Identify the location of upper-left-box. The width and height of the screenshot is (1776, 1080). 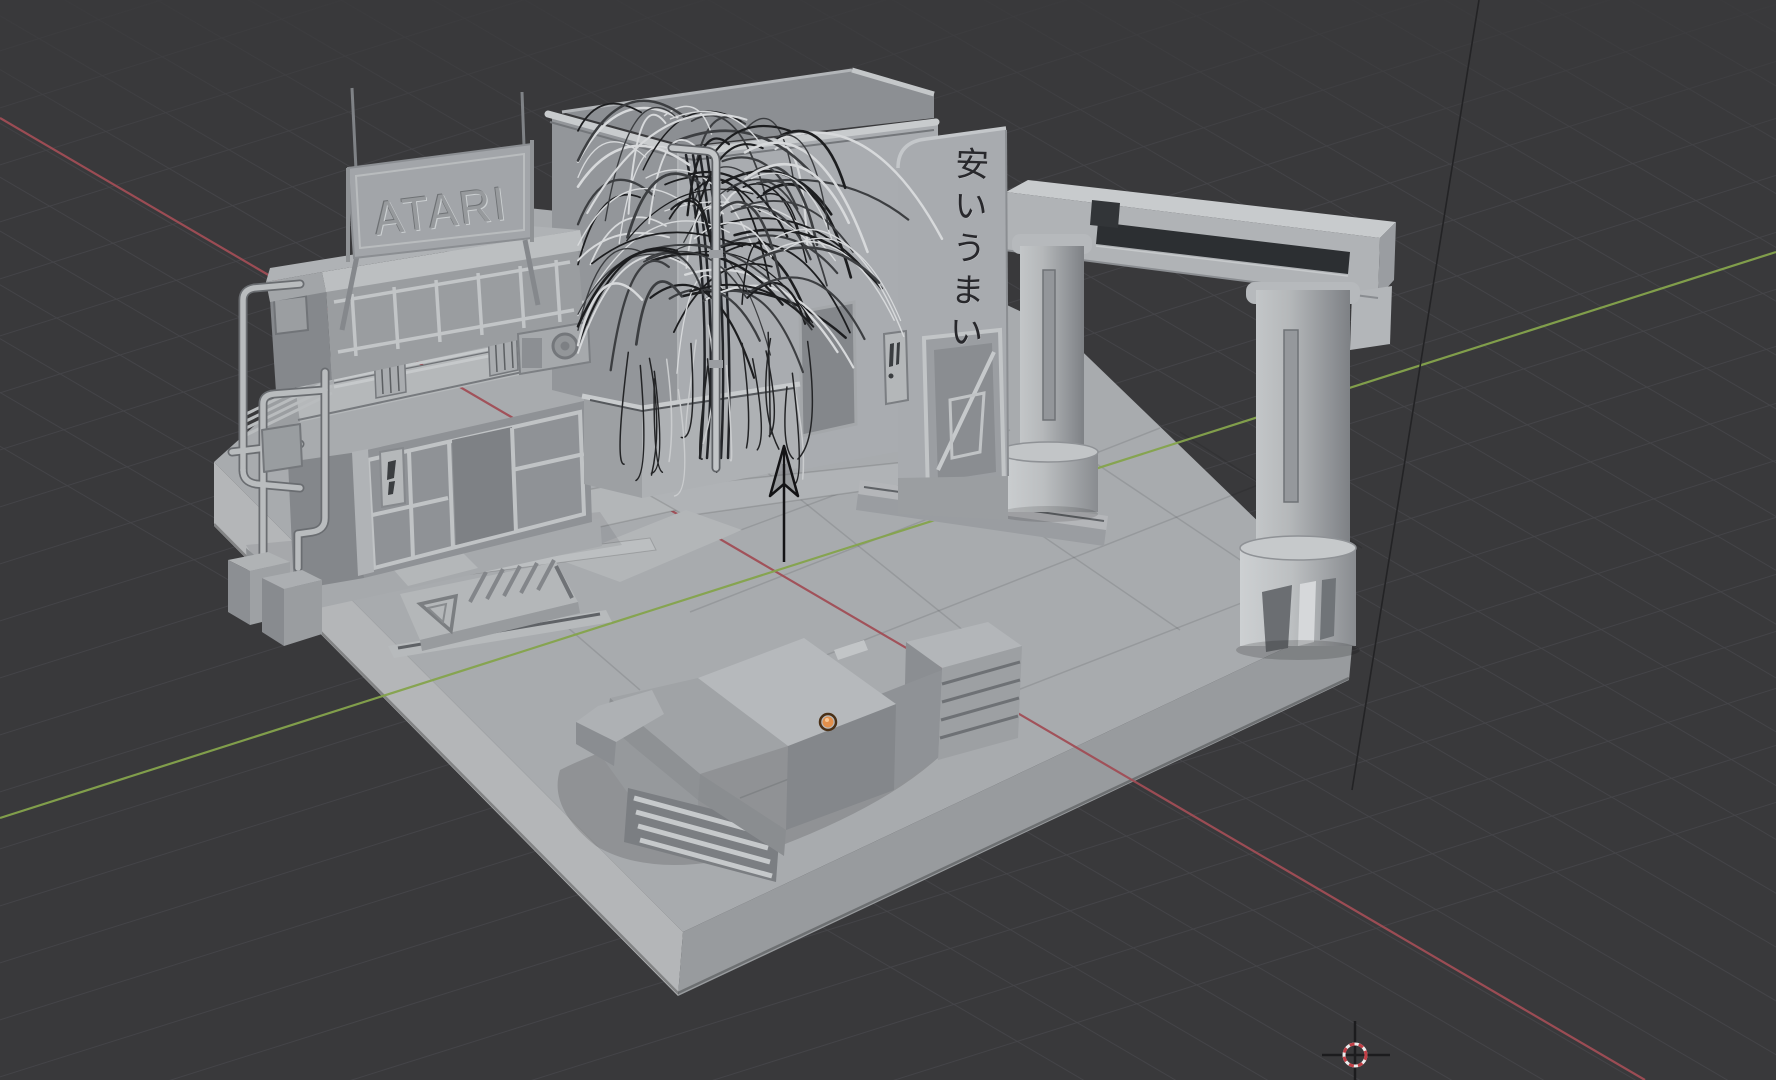
(291, 315).